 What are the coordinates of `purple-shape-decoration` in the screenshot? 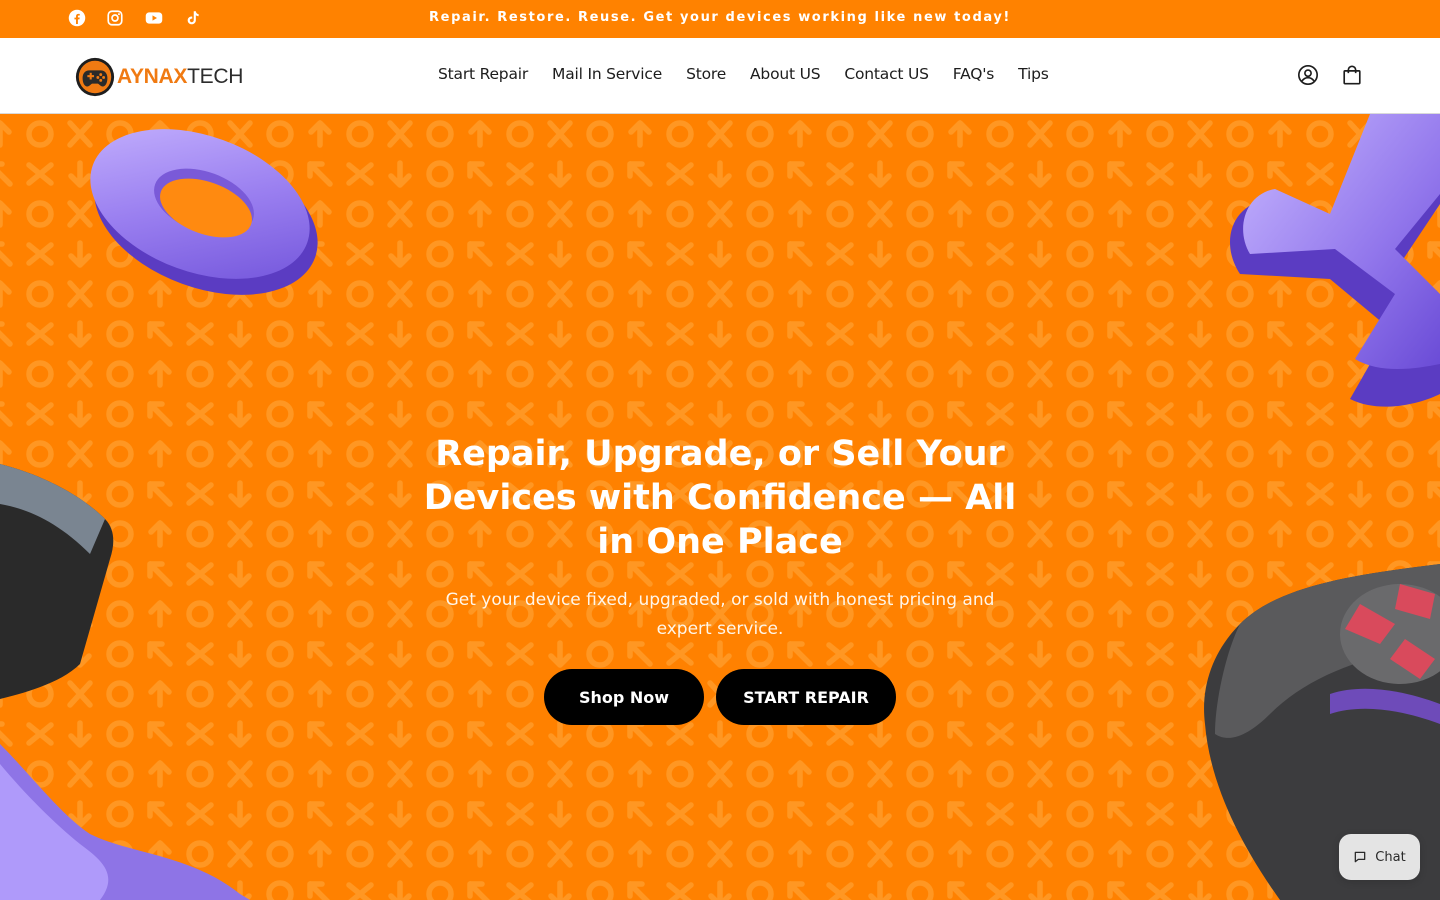 It's located at (125, 822).